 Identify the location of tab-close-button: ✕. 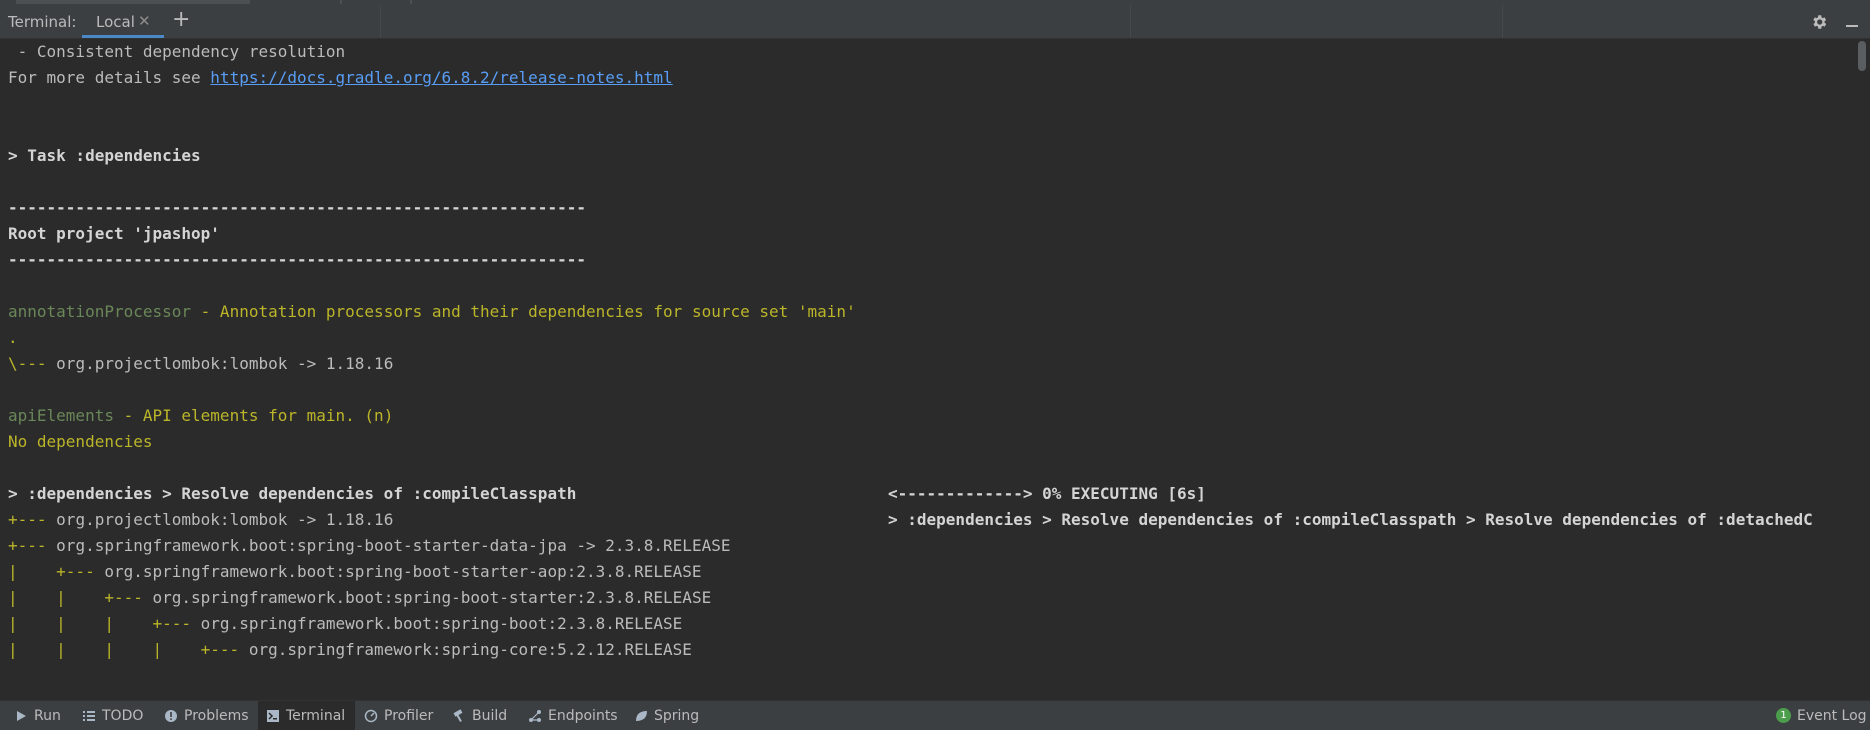
(144, 21).